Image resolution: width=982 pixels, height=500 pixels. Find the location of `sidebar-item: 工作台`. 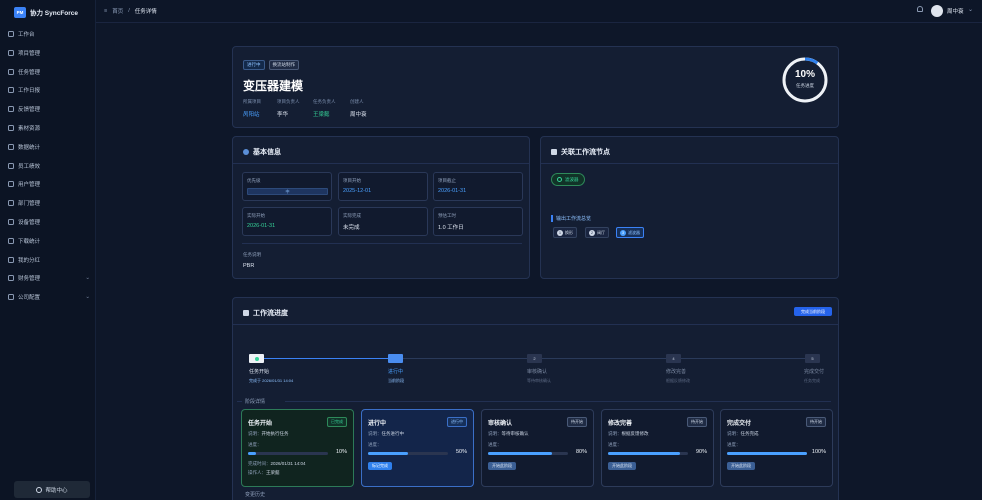

sidebar-item: 工作台 is located at coordinates (49, 34).